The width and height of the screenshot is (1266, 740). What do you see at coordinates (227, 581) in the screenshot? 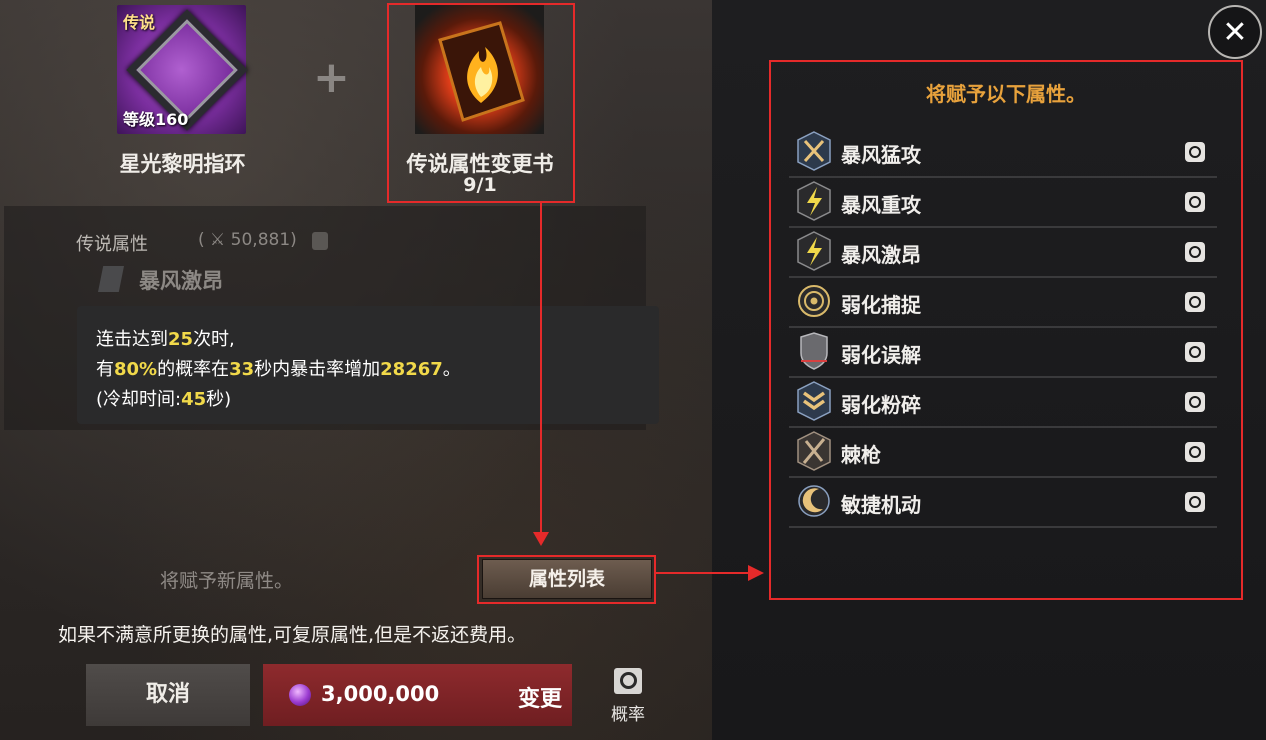
I see `new-attribute-hint: 将赋予新属性。` at bounding box center [227, 581].